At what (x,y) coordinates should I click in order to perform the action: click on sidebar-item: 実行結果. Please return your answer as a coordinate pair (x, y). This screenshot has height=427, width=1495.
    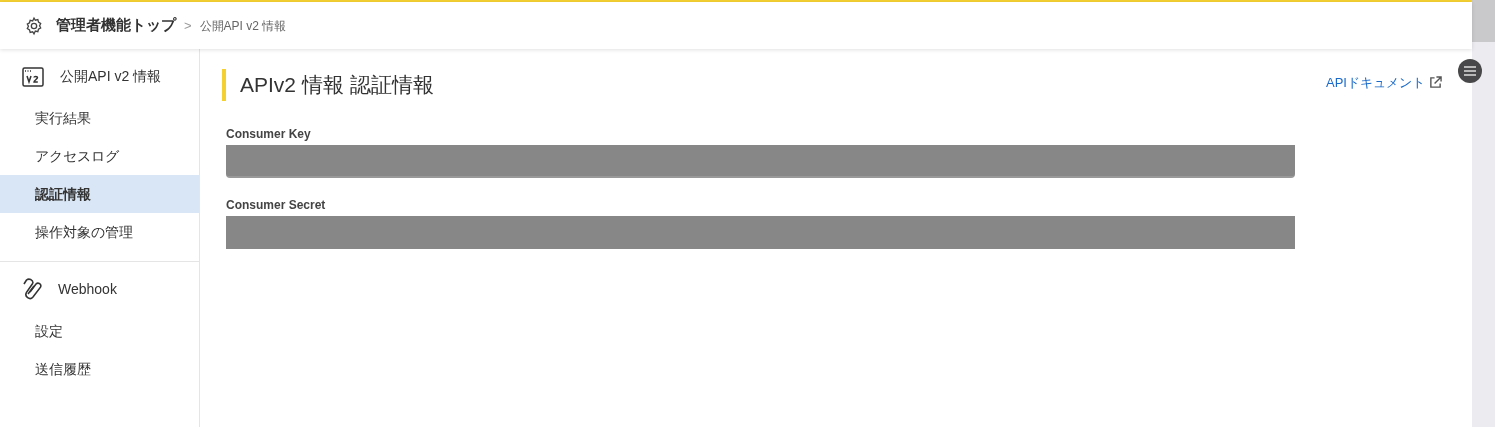
    Looking at the image, I should click on (99, 118).